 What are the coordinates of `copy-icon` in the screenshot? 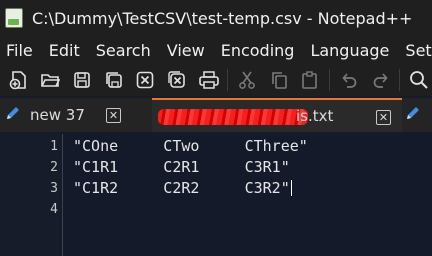 It's located at (279, 80).